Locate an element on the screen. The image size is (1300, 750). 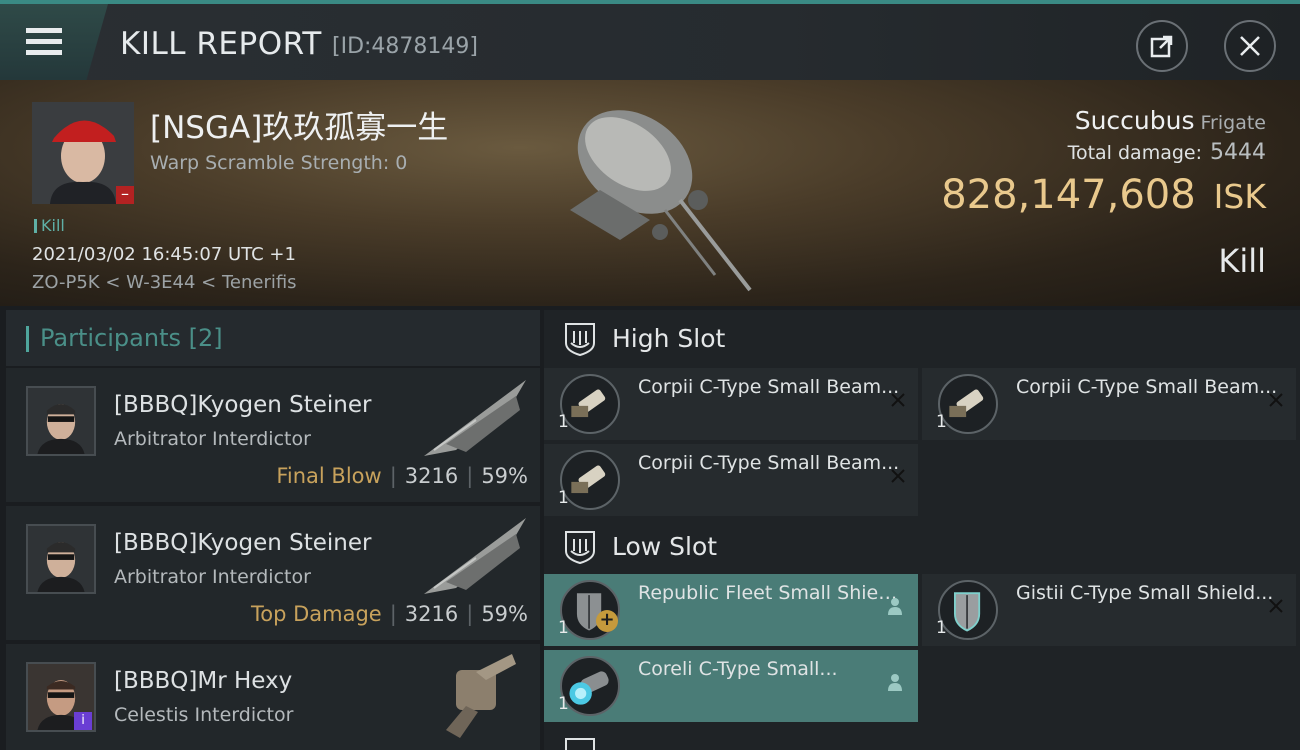
isk-value: 828,147,608 ISK is located at coordinates (1103, 195).